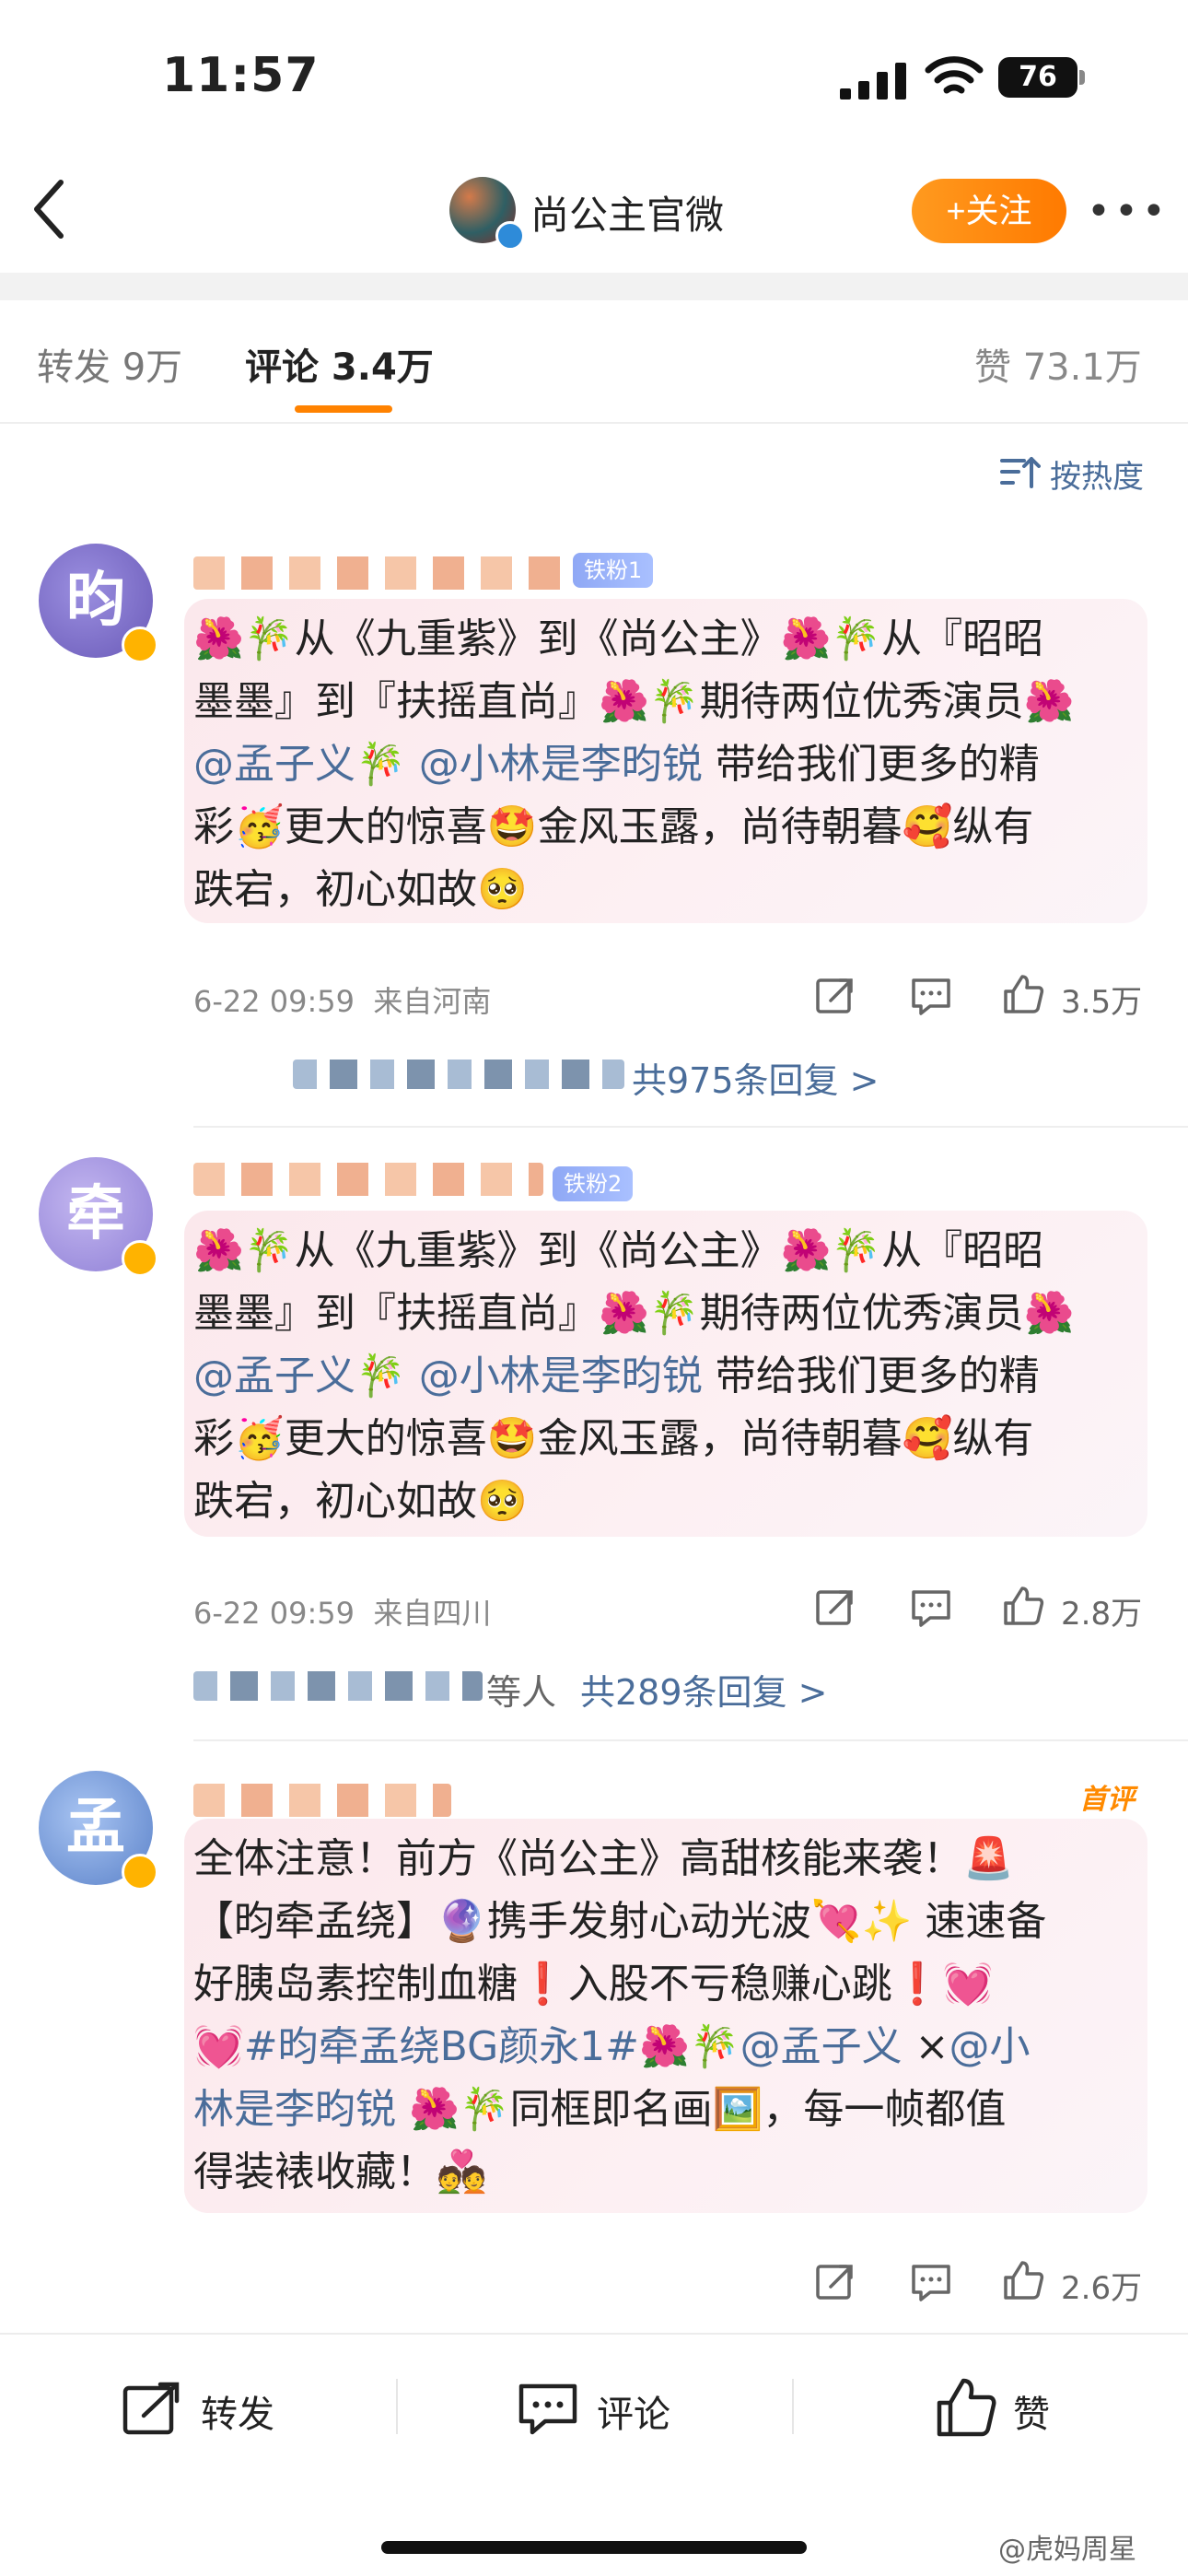 Image resolution: width=1188 pixels, height=2576 pixels. What do you see at coordinates (1067, 2550) in the screenshot?
I see `watermark: @虎妈周星` at bounding box center [1067, 2550].